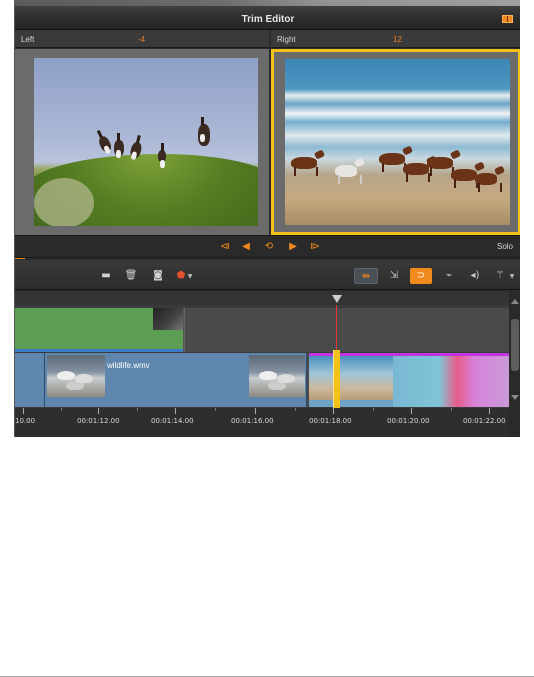  Describe the element at coordinates (20, 258) in the screenshot. I see `accent-line` at that location.